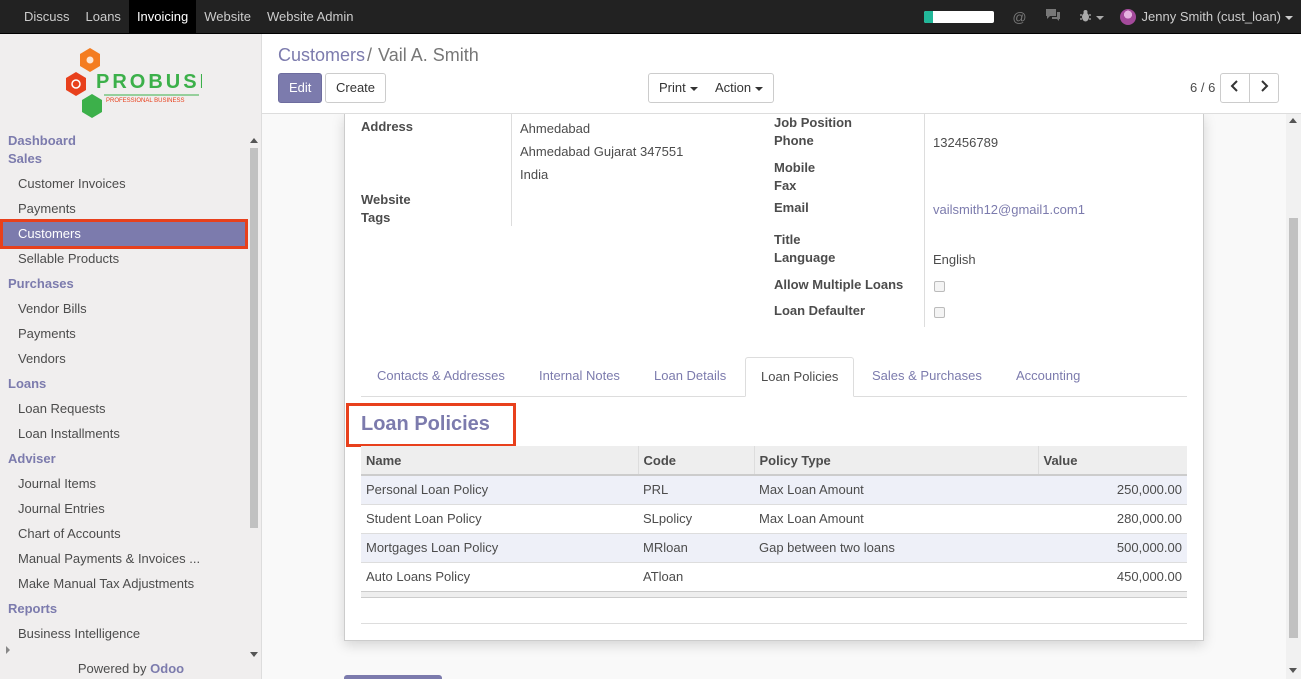 This screenshot has width=1301, height=679. I want to click on create-button: Create, so click(356, 88).